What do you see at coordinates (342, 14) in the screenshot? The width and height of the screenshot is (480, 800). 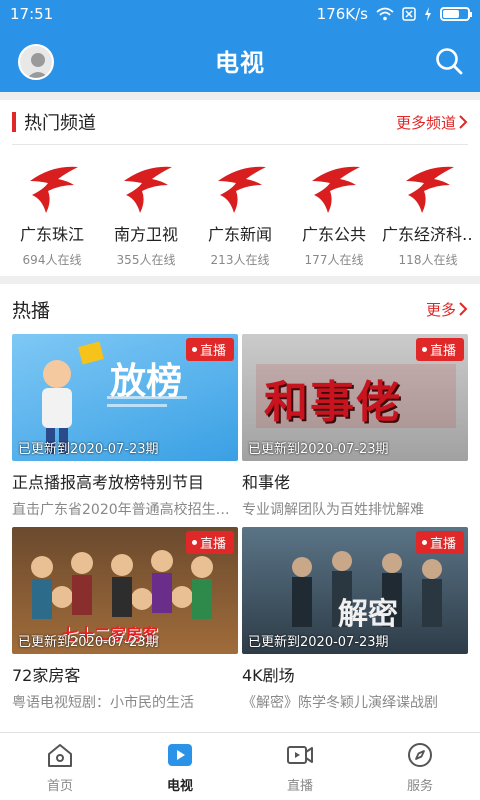 I see `network-speed: 176K/s` at bounding box center [342, 14].